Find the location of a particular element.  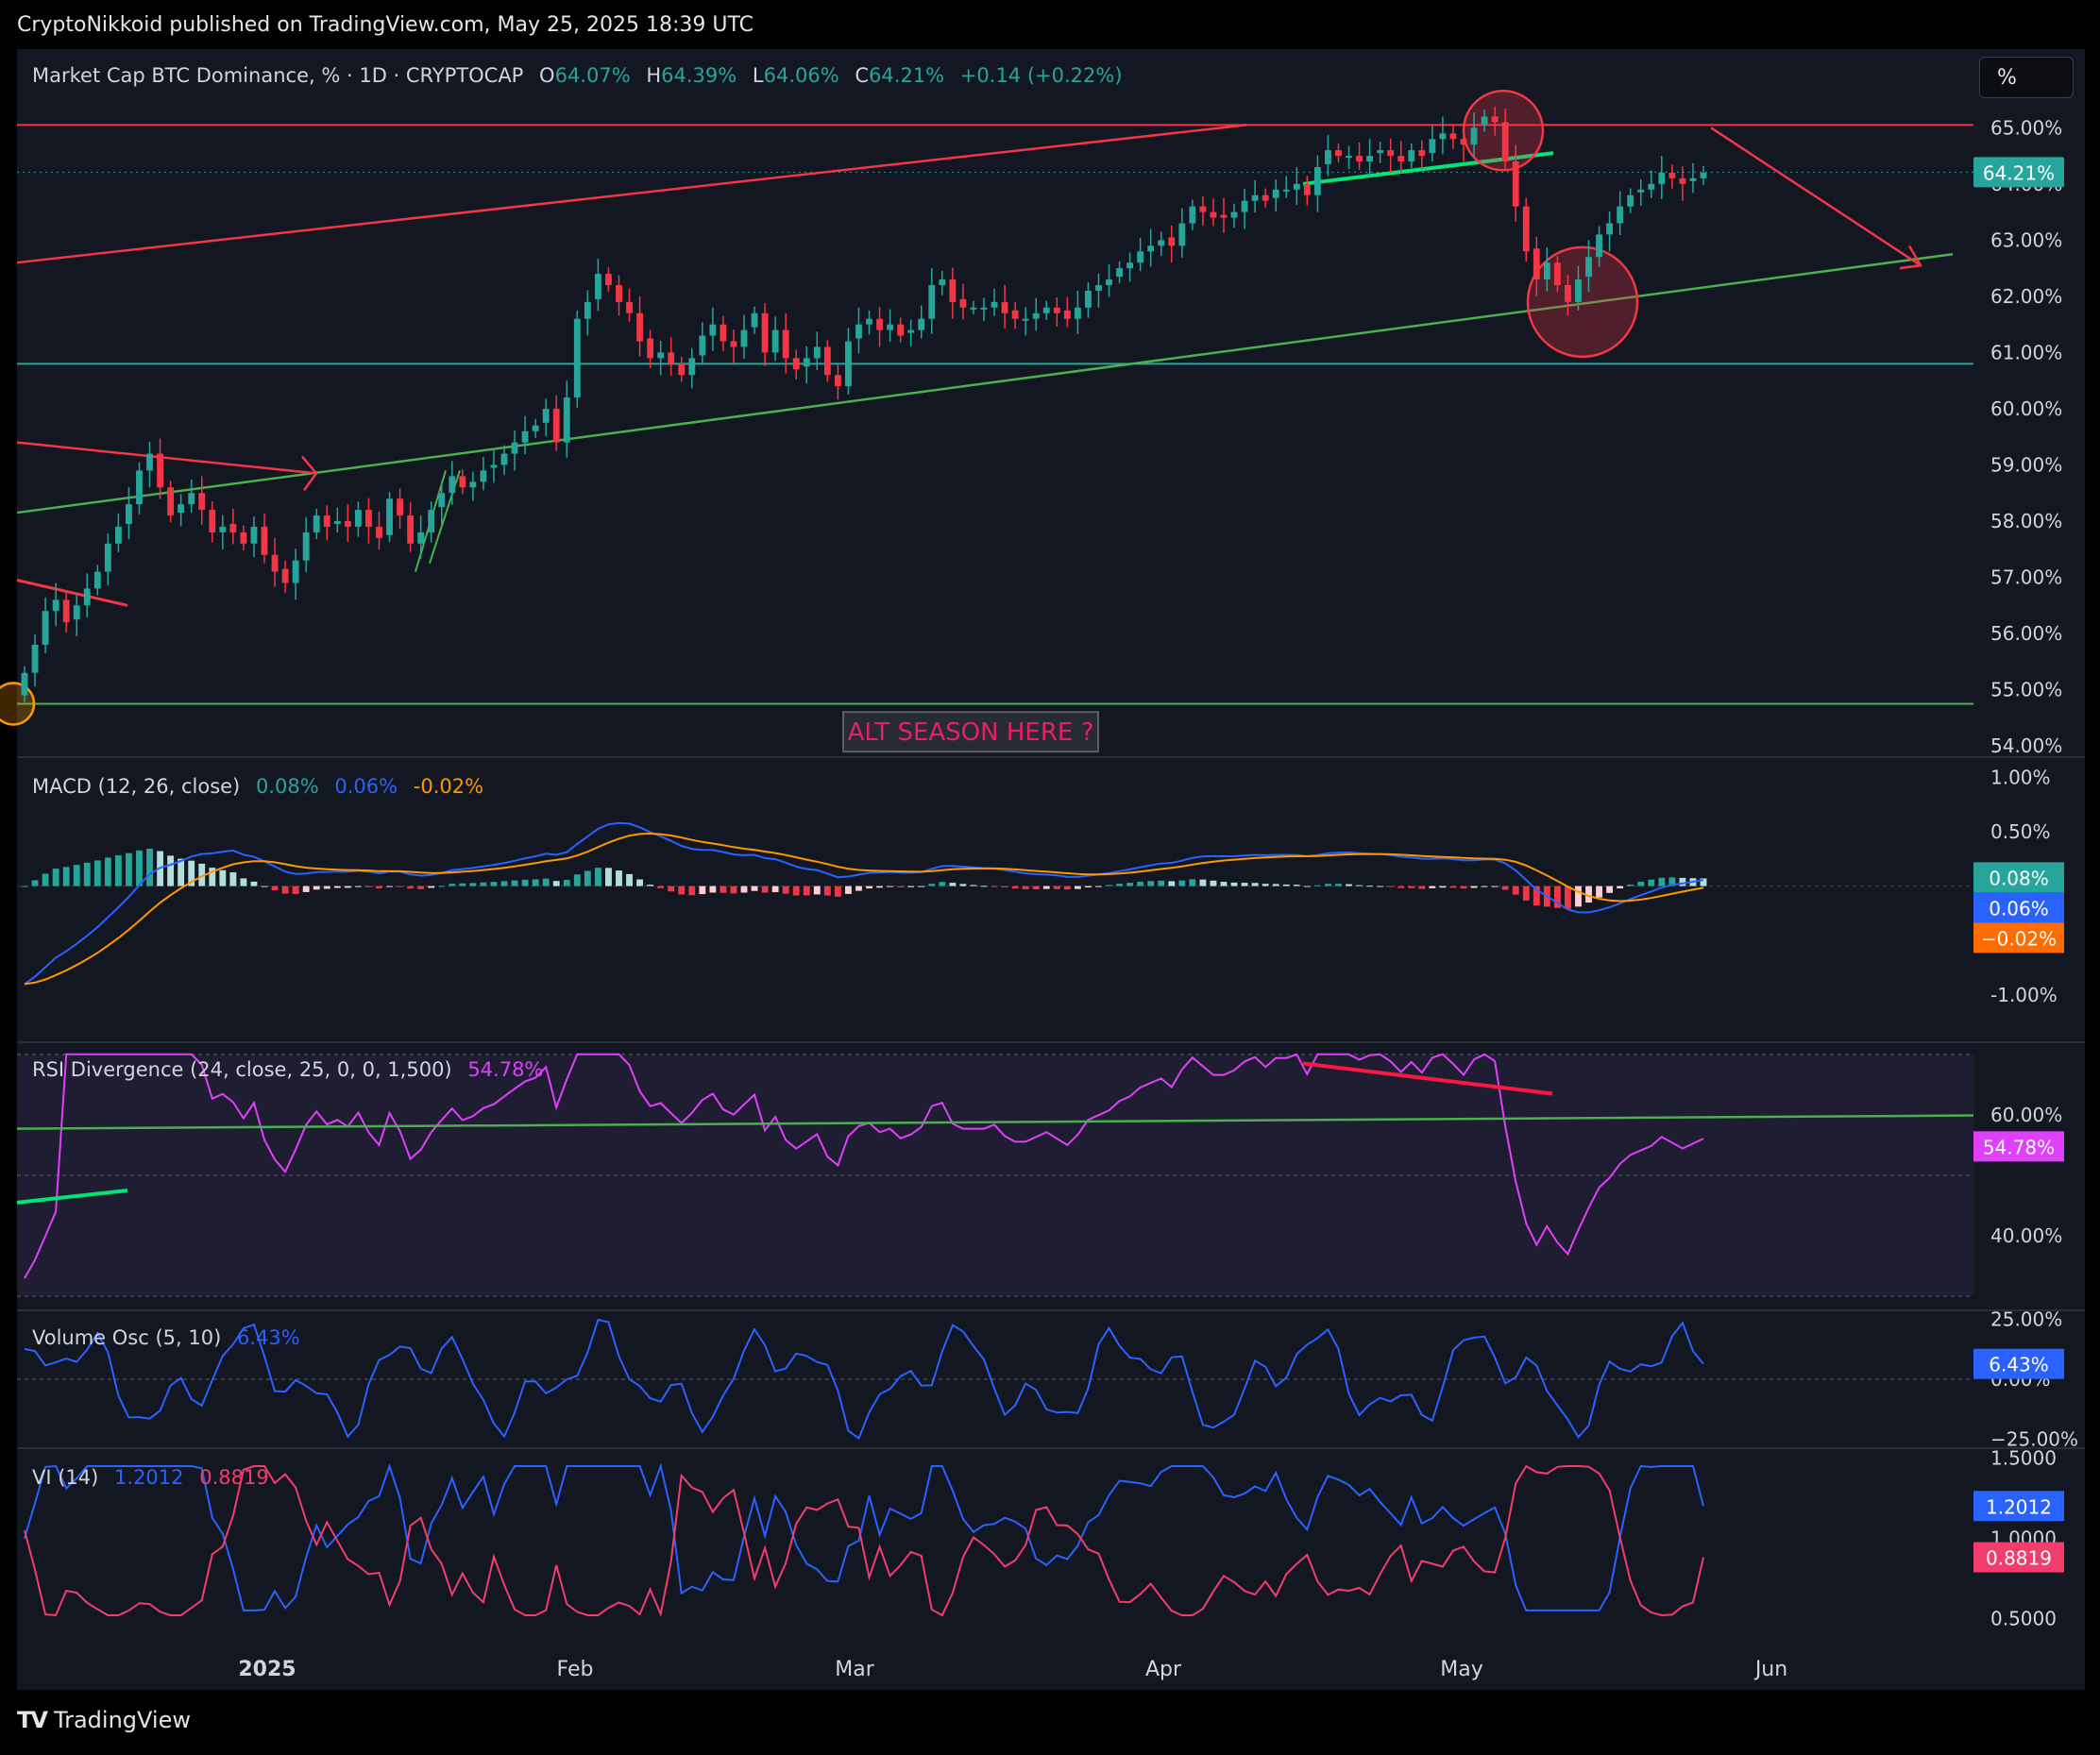

vi-axis-tick: 0.5000 is located at coordinates (2023, 1618).